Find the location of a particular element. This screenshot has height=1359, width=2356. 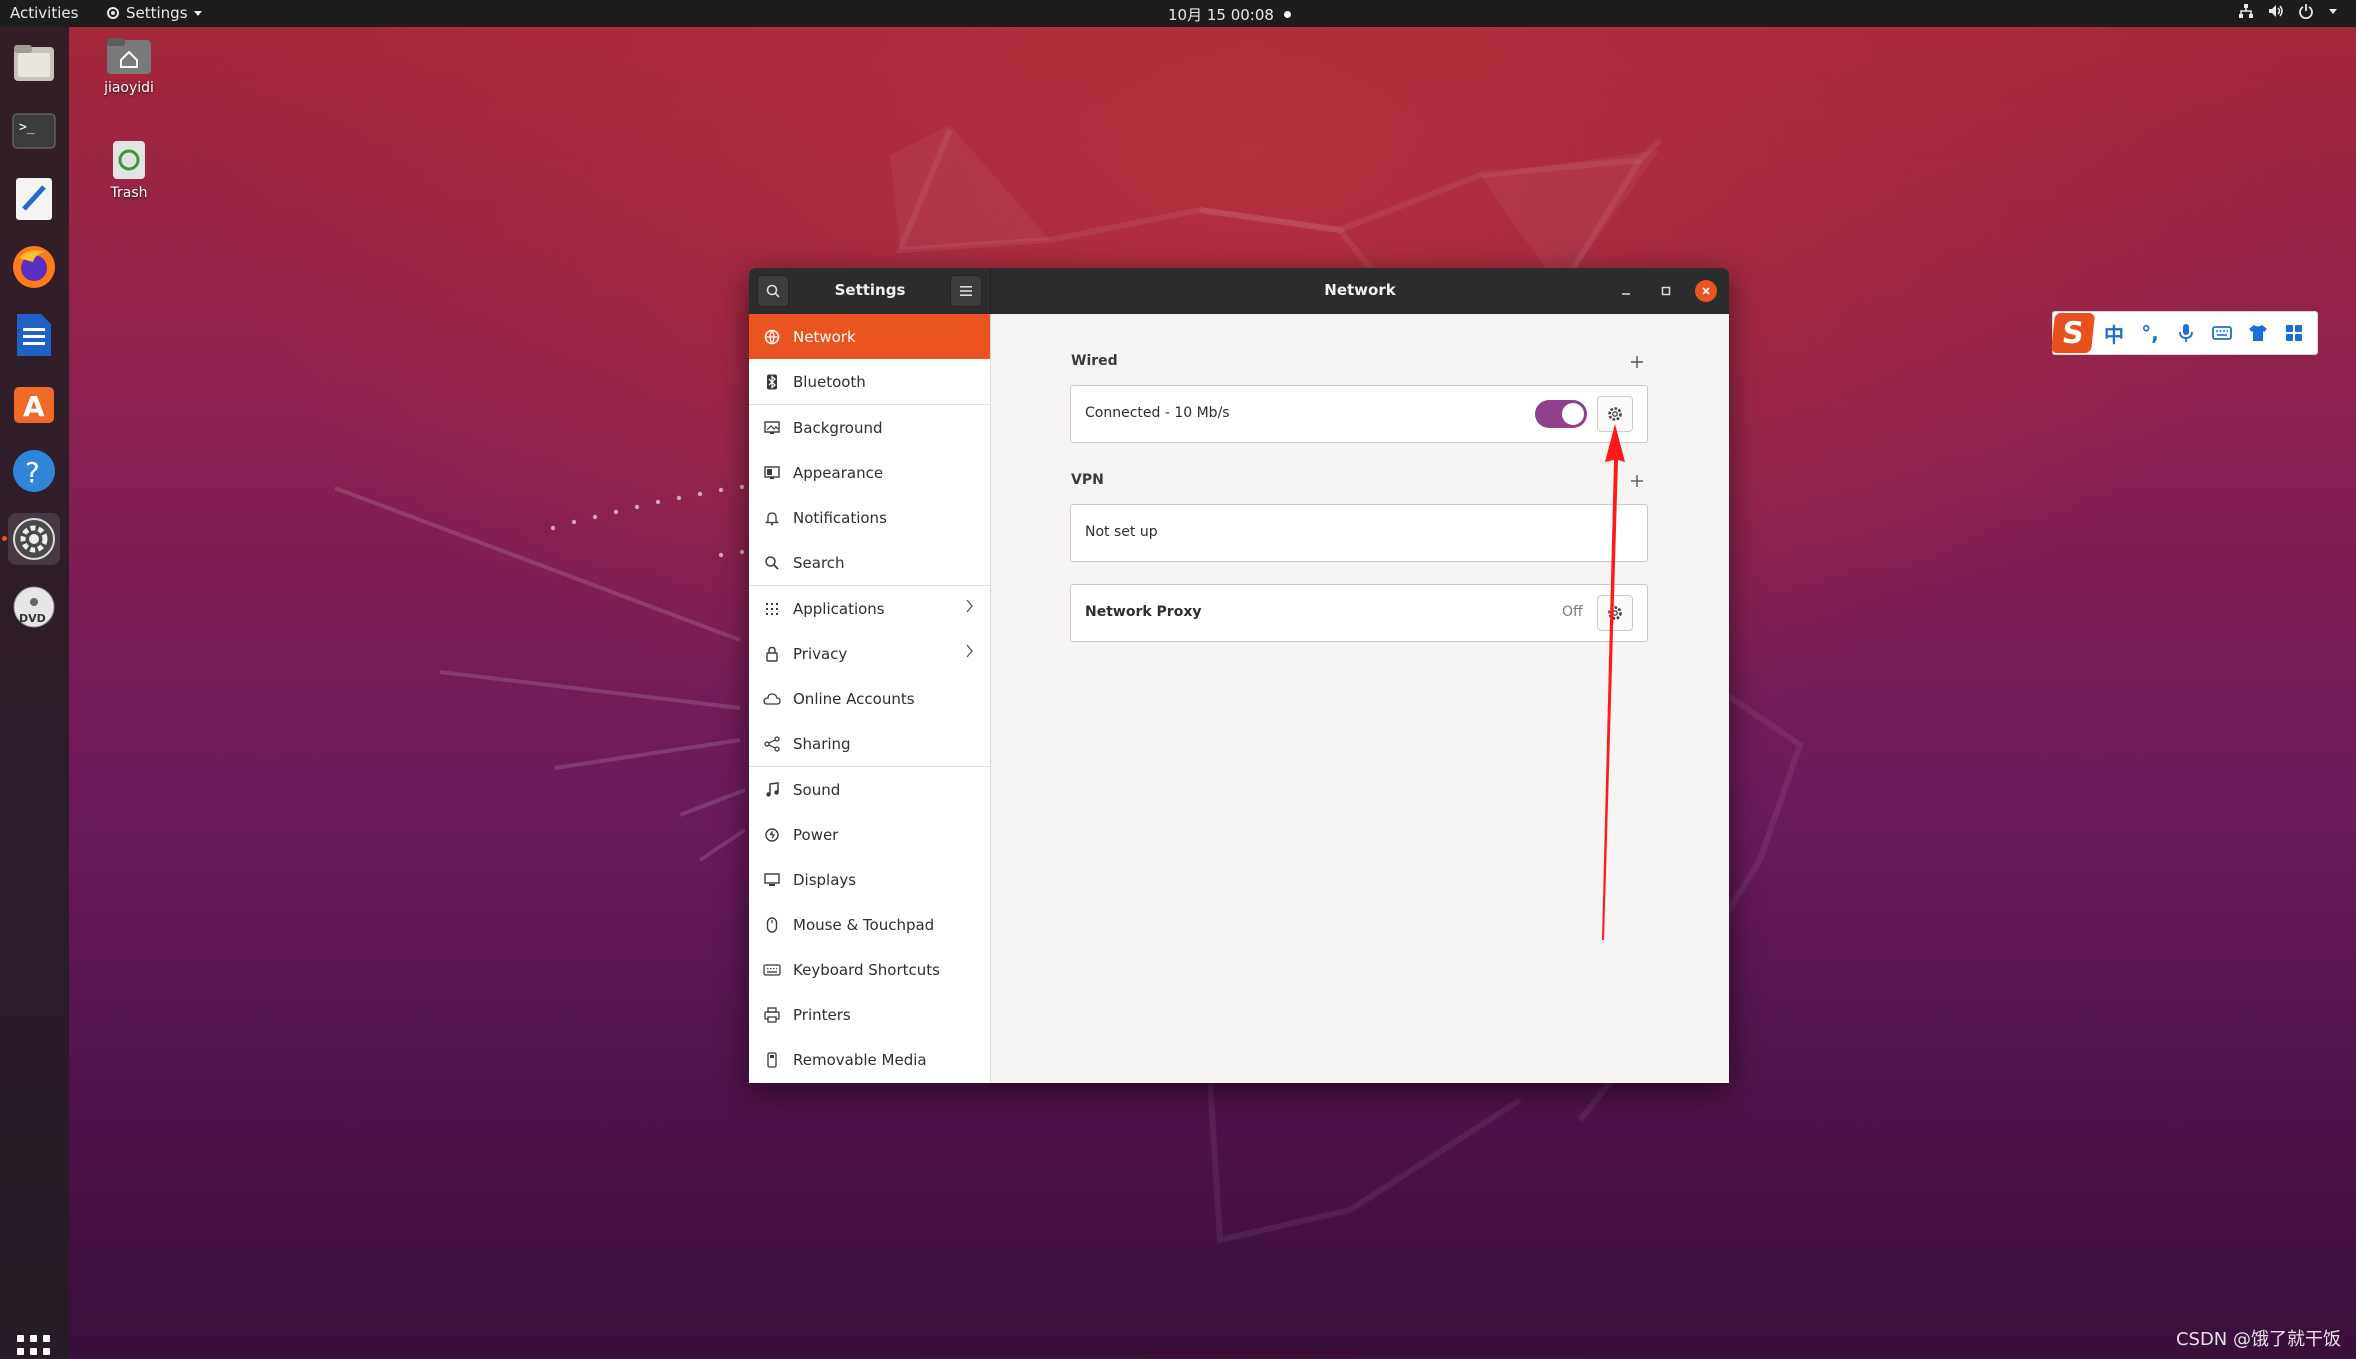

microphone-icon is located at coordinates (2186, 333).